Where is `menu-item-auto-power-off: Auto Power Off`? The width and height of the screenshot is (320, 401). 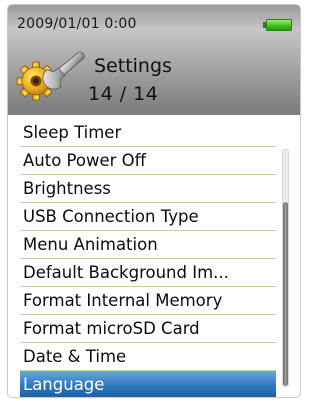 menu-item-auto-power-off: Auto Power Off is located at coordinates (148, 161).